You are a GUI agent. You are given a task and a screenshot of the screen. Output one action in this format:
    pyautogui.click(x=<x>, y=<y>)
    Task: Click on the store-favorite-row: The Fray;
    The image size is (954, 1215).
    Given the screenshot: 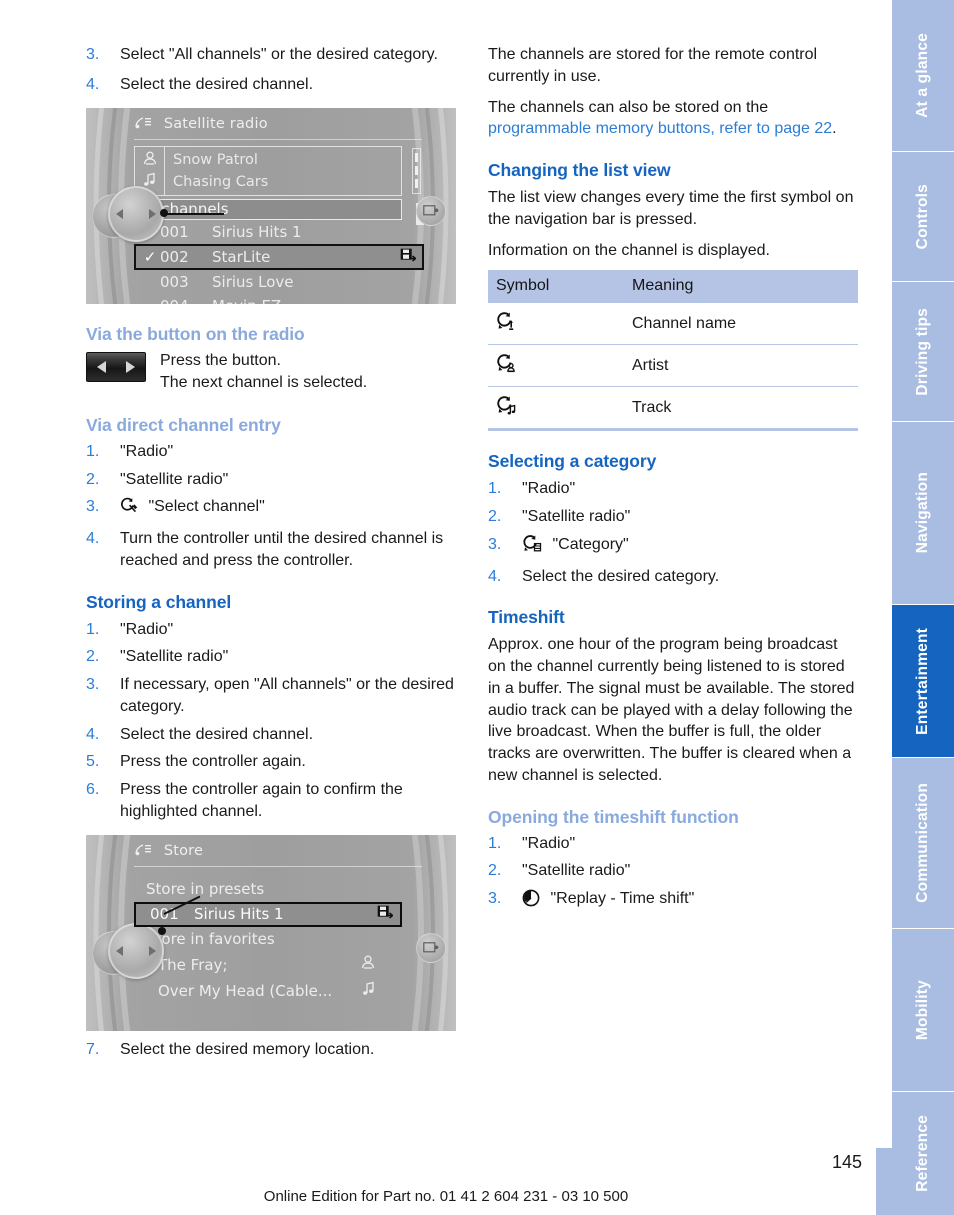 What is the action you would take?
    pyautogui.click(x=268, y=965)
    